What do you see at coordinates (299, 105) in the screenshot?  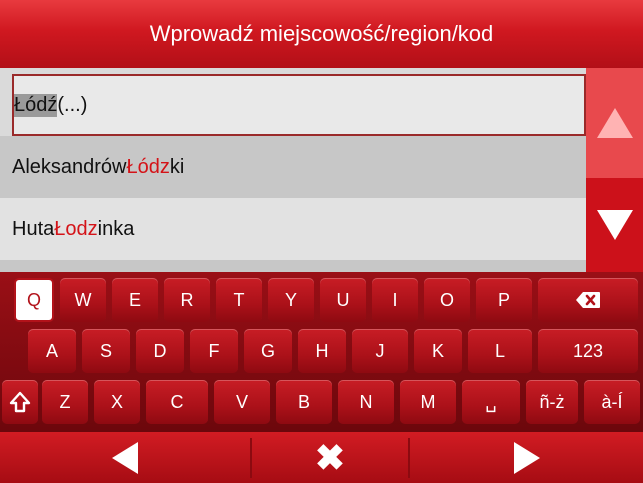 I see `search-input: Łódź (...)` at bounding box center [299, 105].